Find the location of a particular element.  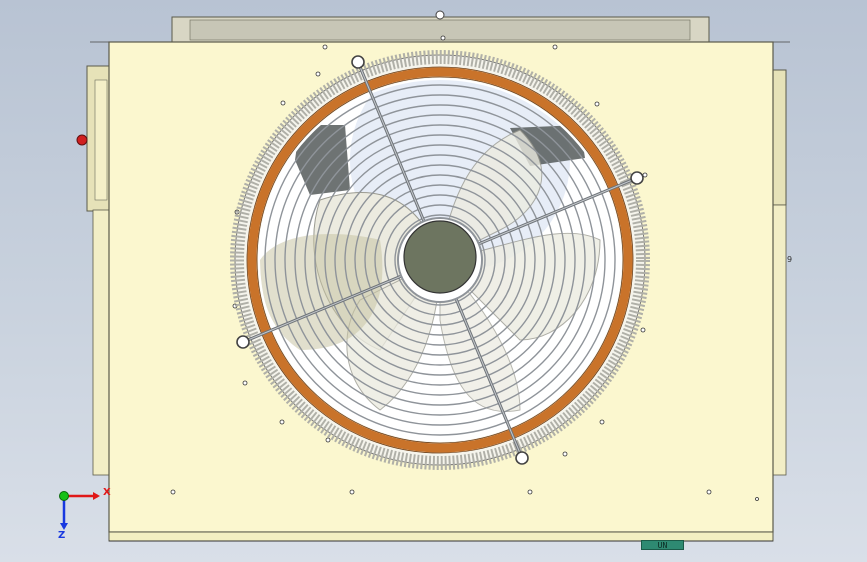

left-side-panel is located at coordinates (101, 342).